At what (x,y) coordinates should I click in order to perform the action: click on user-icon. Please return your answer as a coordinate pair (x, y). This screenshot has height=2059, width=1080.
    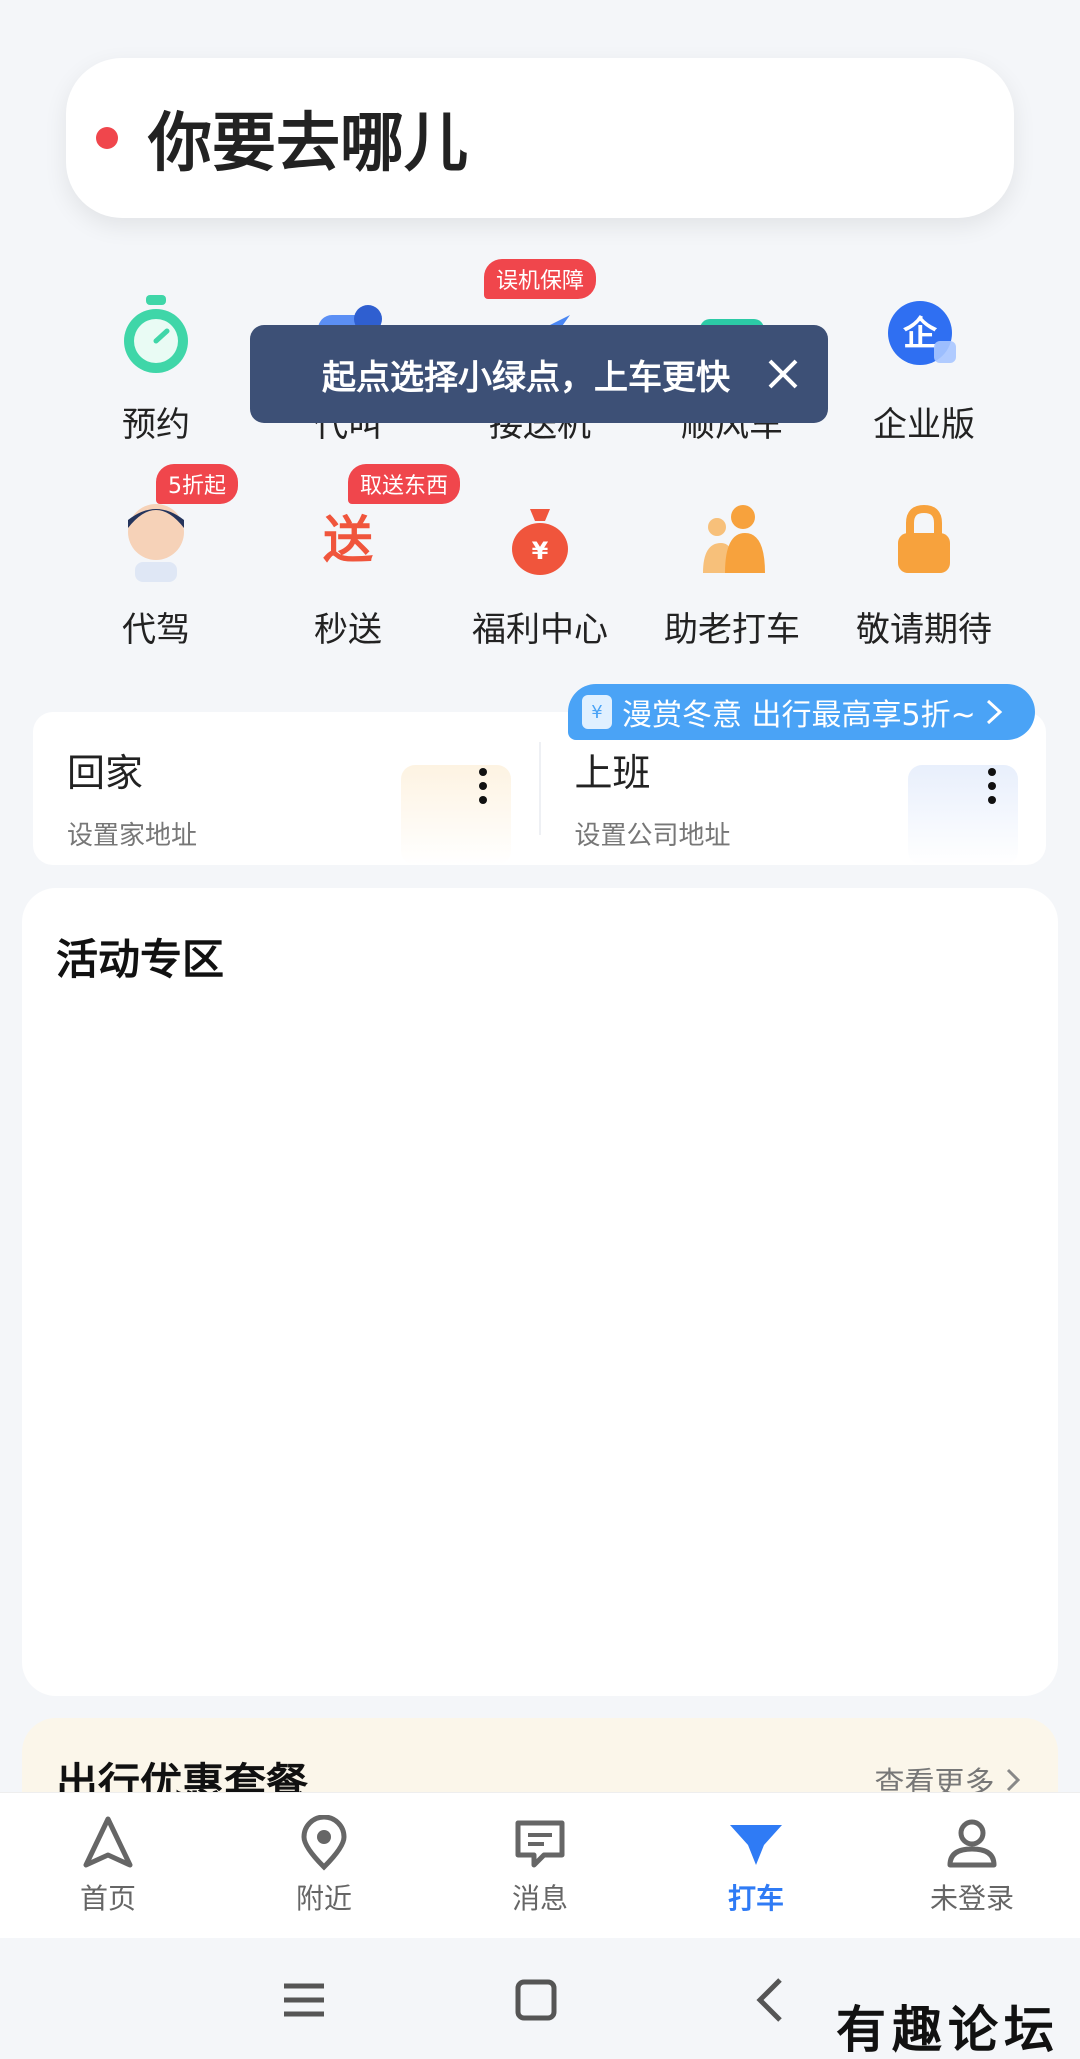
    Looking at the image, I should click on (972, 1843).